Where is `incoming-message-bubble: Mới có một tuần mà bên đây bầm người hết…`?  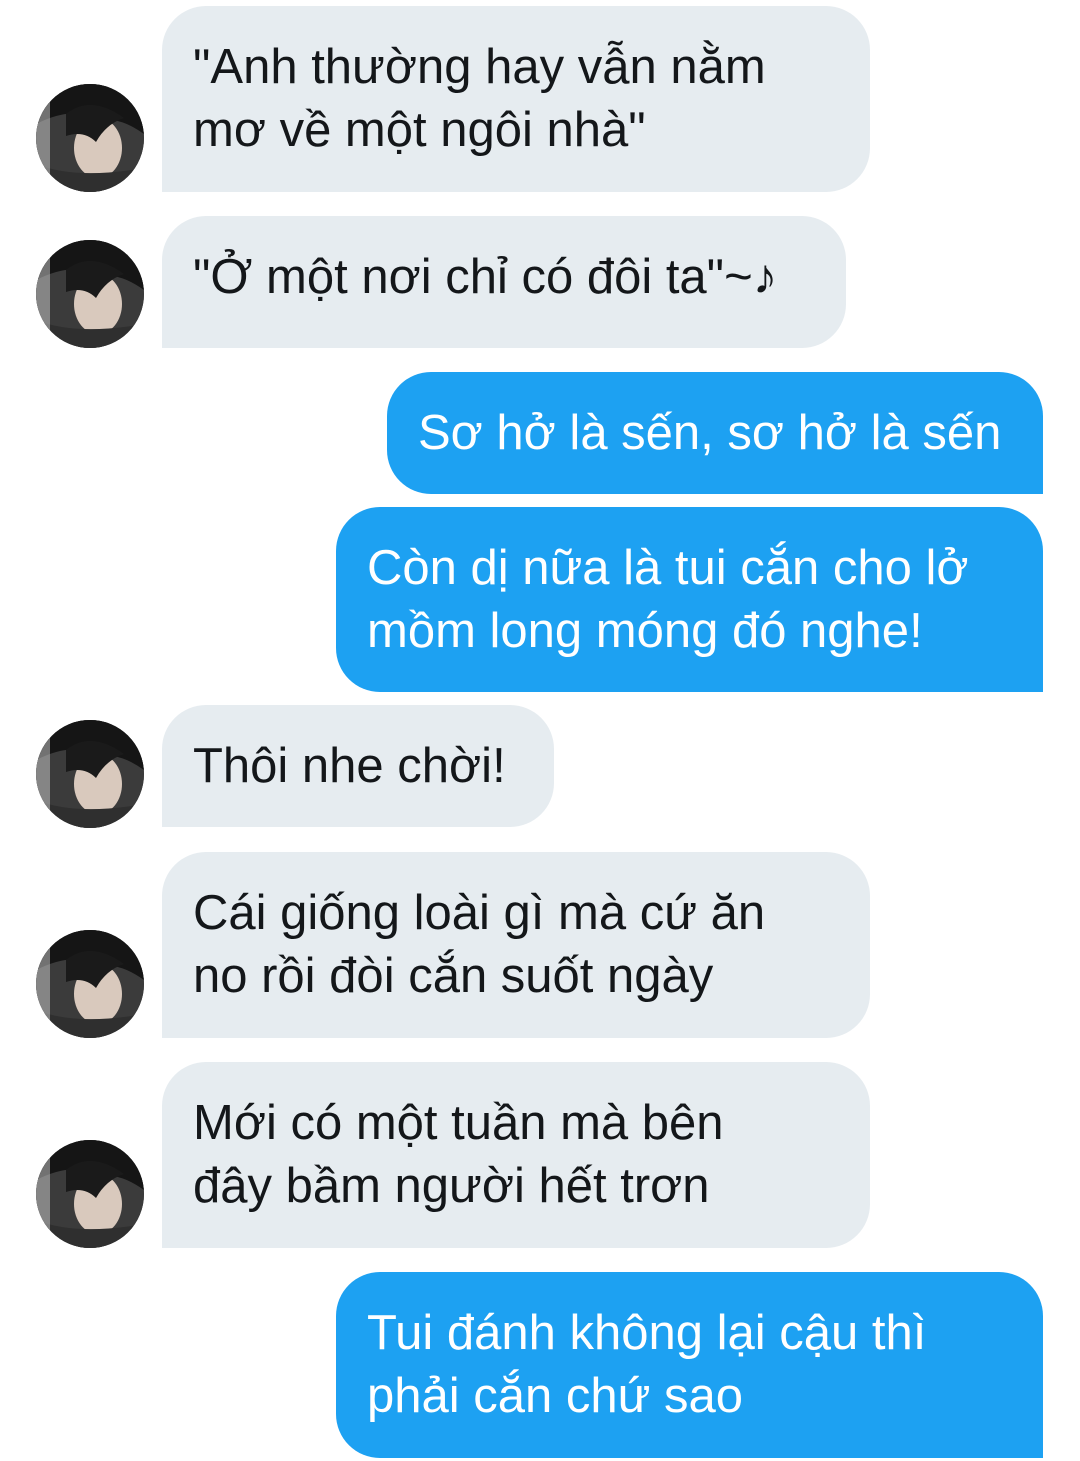 incoming-message-bubble: Mới có một tuần mà bên đây bầm người hết… is located at coordinates (516, 1155).